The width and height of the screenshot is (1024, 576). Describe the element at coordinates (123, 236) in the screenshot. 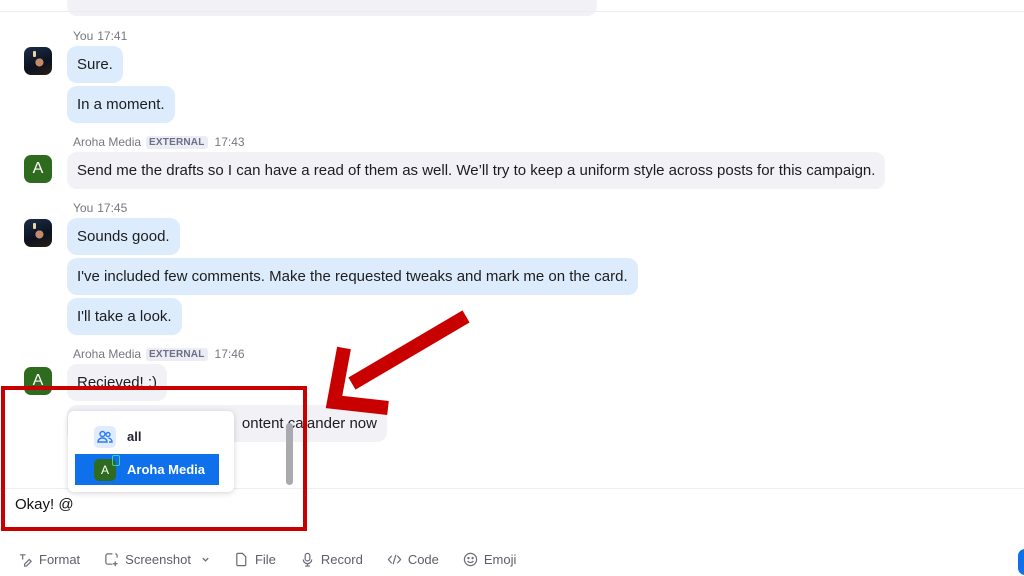

I see `message-bubble: Sounds good.` at that location.